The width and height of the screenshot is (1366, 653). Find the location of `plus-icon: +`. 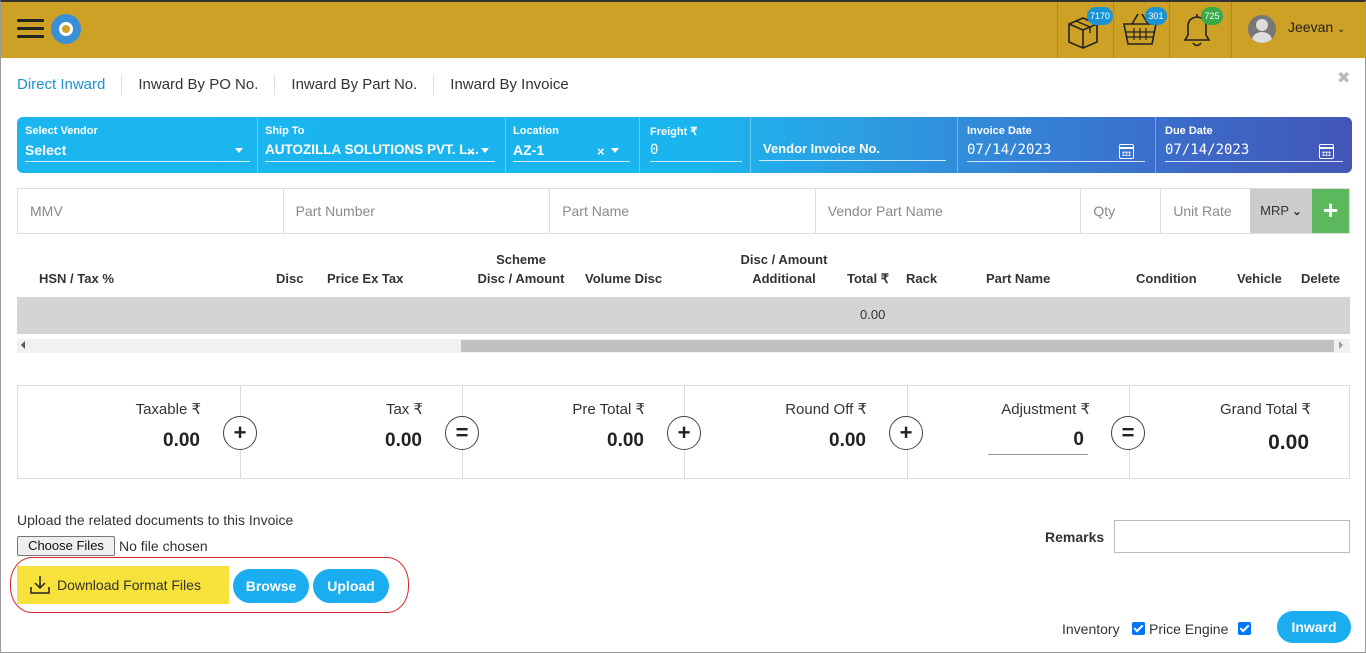

plus-icon: + is located at coordinates (906, 433).